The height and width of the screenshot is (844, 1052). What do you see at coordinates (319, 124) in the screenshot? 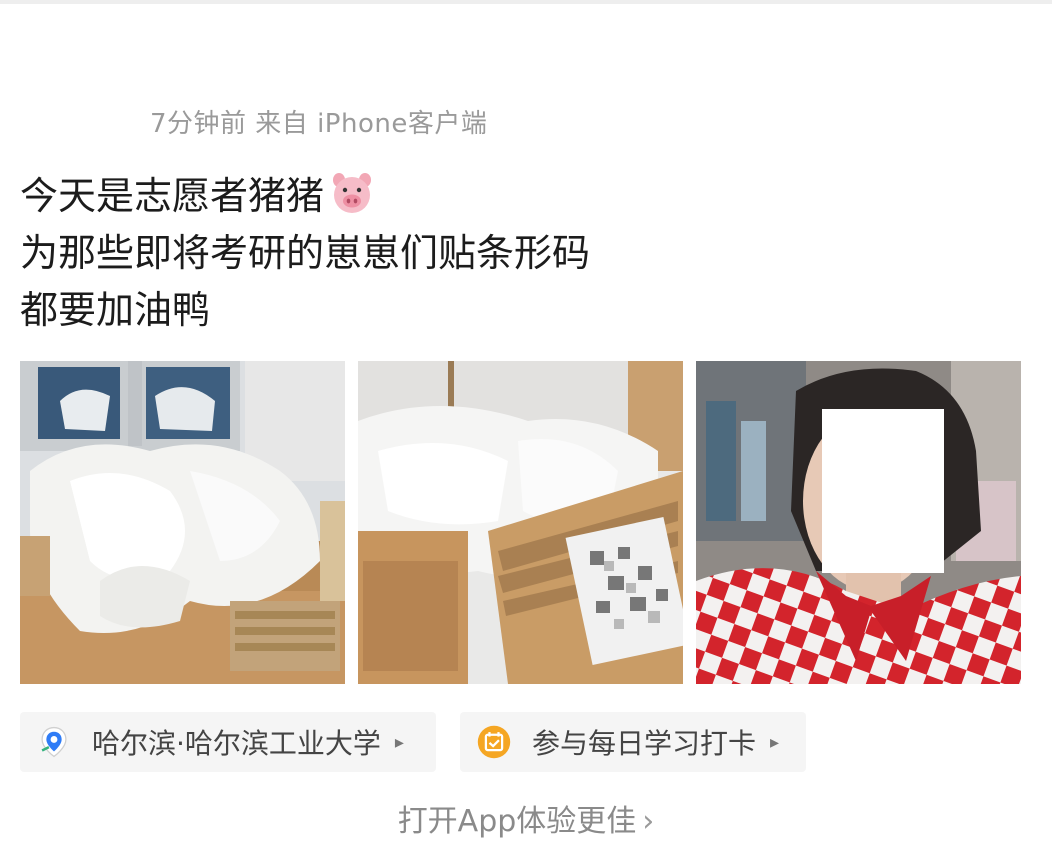
I see `post-meta: 7分钟前 来自 iPhone客户端` at bounding box center [319, 124].